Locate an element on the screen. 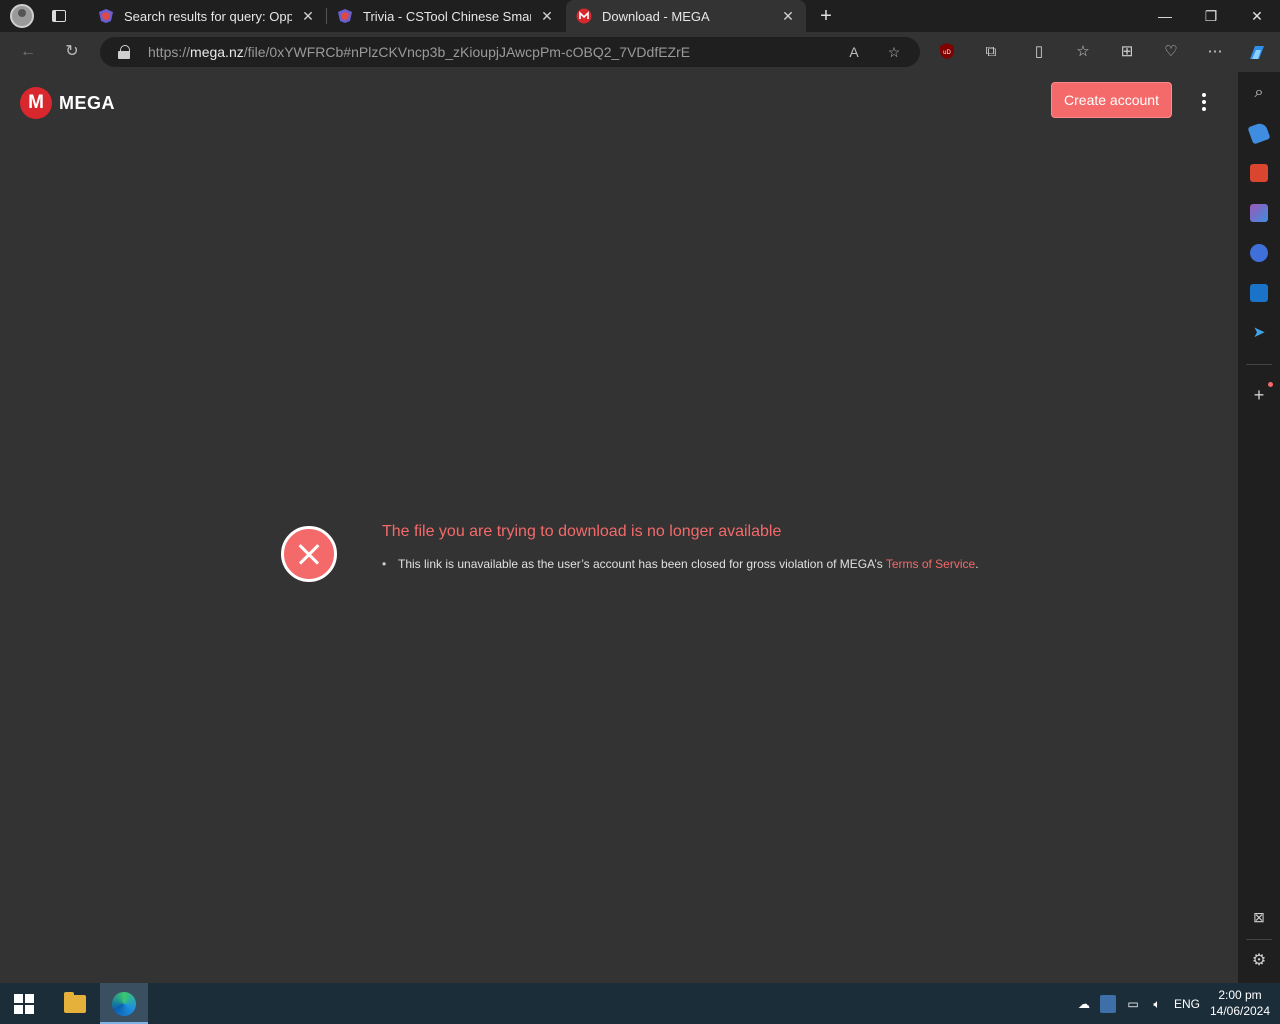 This screenshot has height=1024, width=1280. favorites-icon: ☆ is located at coordinates (1083, 52).